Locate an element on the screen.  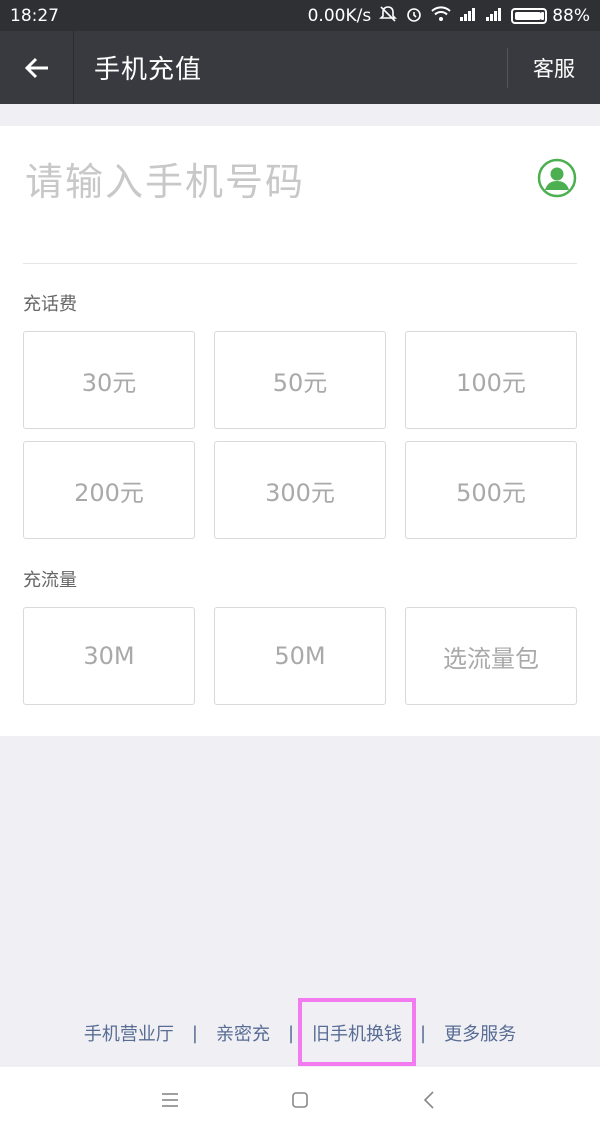
recharge-option-500: 500元 is located at coordinates (491, 490).